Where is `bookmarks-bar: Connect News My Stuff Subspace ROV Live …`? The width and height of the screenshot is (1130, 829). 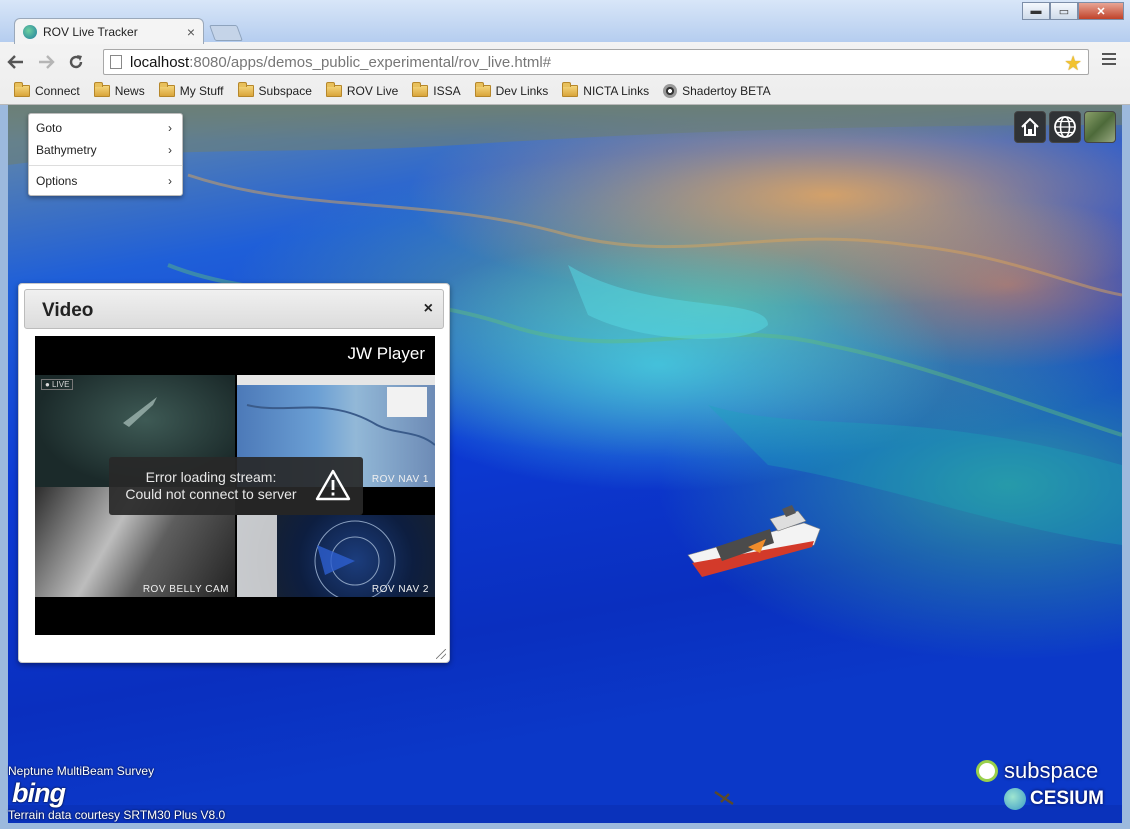 bookmarks-bar: Connect News My Stuff Subspace ROV Live … is located at coordinates (565, 91).